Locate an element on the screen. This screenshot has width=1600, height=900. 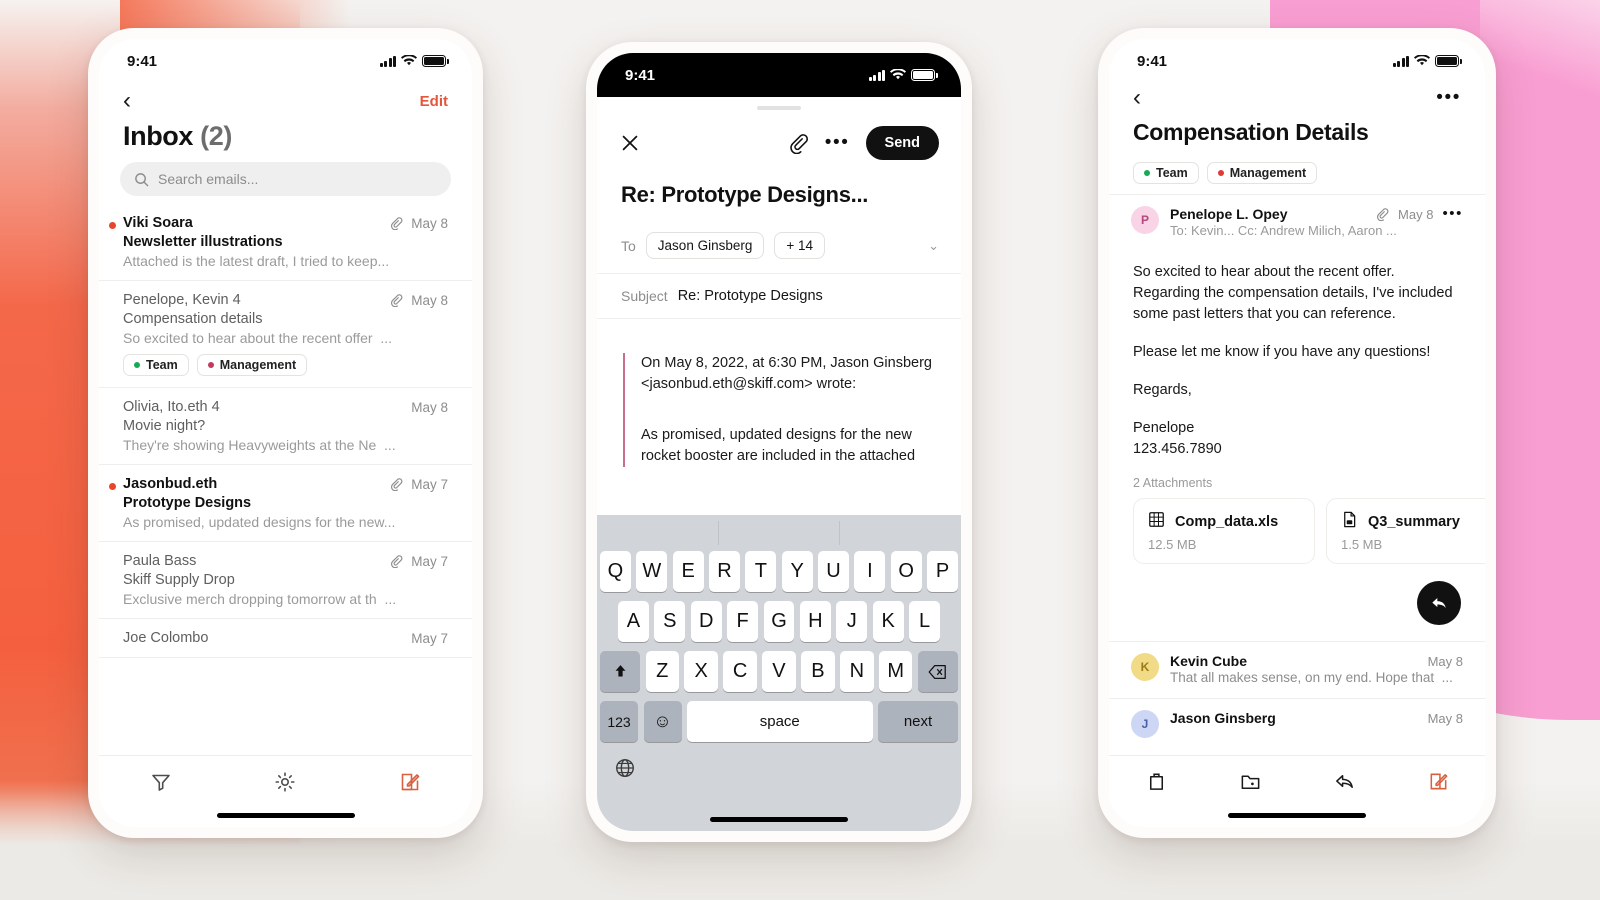
keyboard-row-3: ZXCVBNM is located at coordinates (779, 671).